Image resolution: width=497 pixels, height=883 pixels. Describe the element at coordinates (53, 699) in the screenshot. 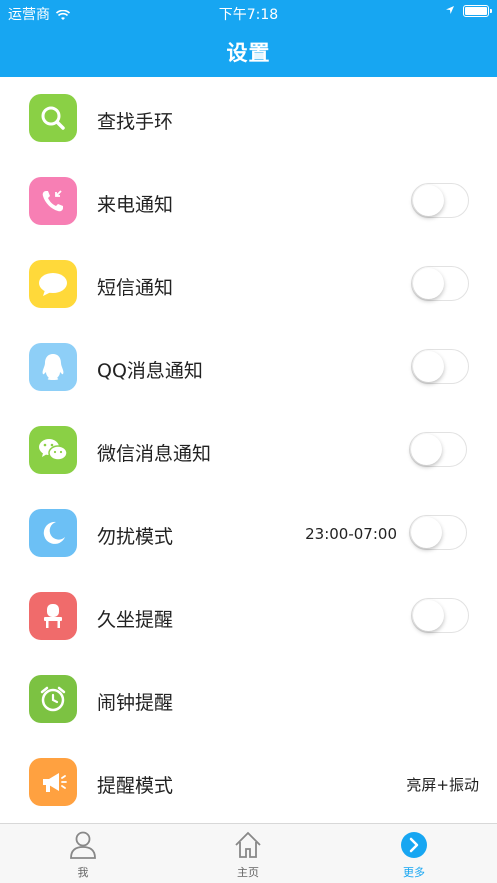

I see `alarm-clock-icon` at that location.